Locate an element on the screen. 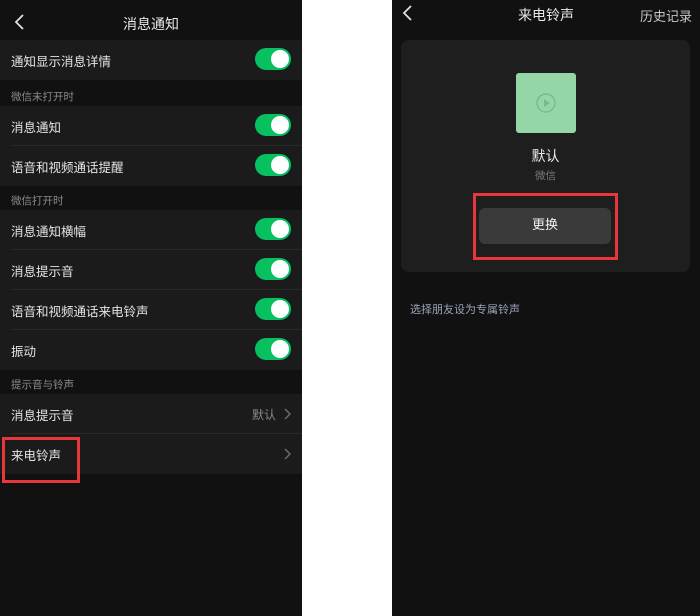  nav-bar: 消息通知 is located at coordinates (151, 22).